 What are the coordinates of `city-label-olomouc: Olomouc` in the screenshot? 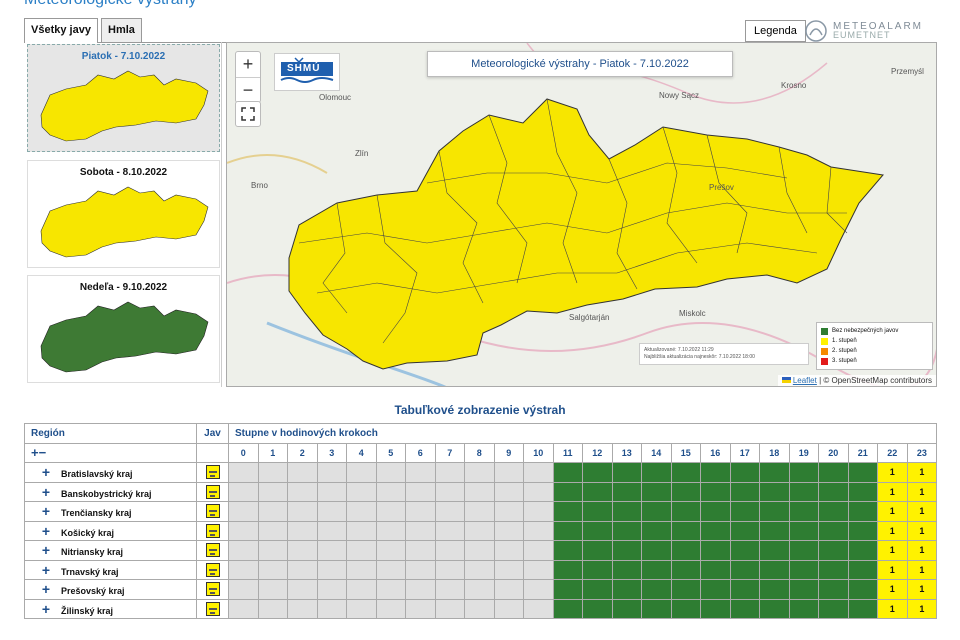 It's located at (335, 97).